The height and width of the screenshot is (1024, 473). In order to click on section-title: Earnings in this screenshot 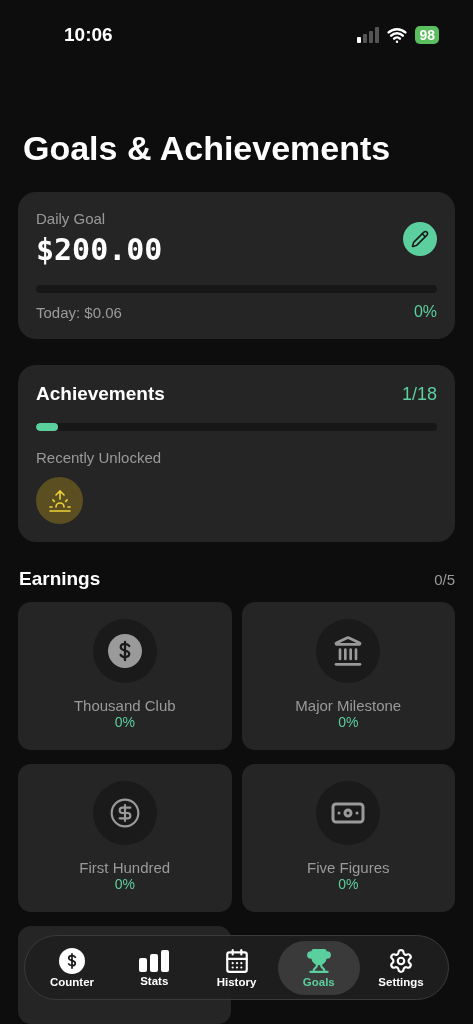, I will do `click(60, 579)`.